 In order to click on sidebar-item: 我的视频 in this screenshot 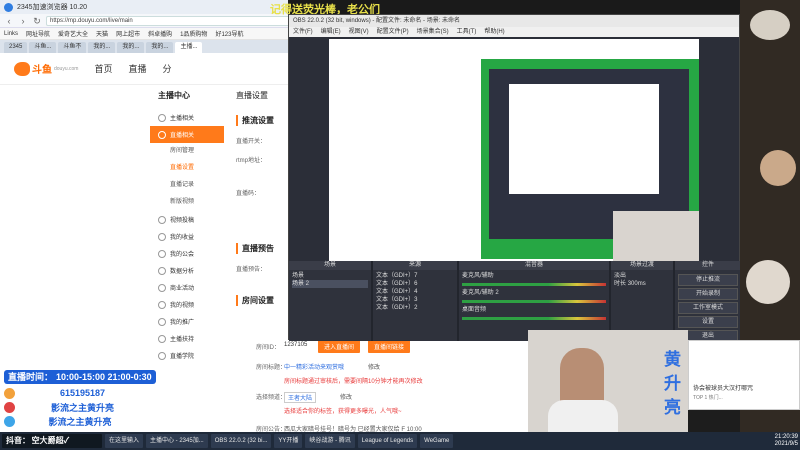, I will do `click(190, 304)`.